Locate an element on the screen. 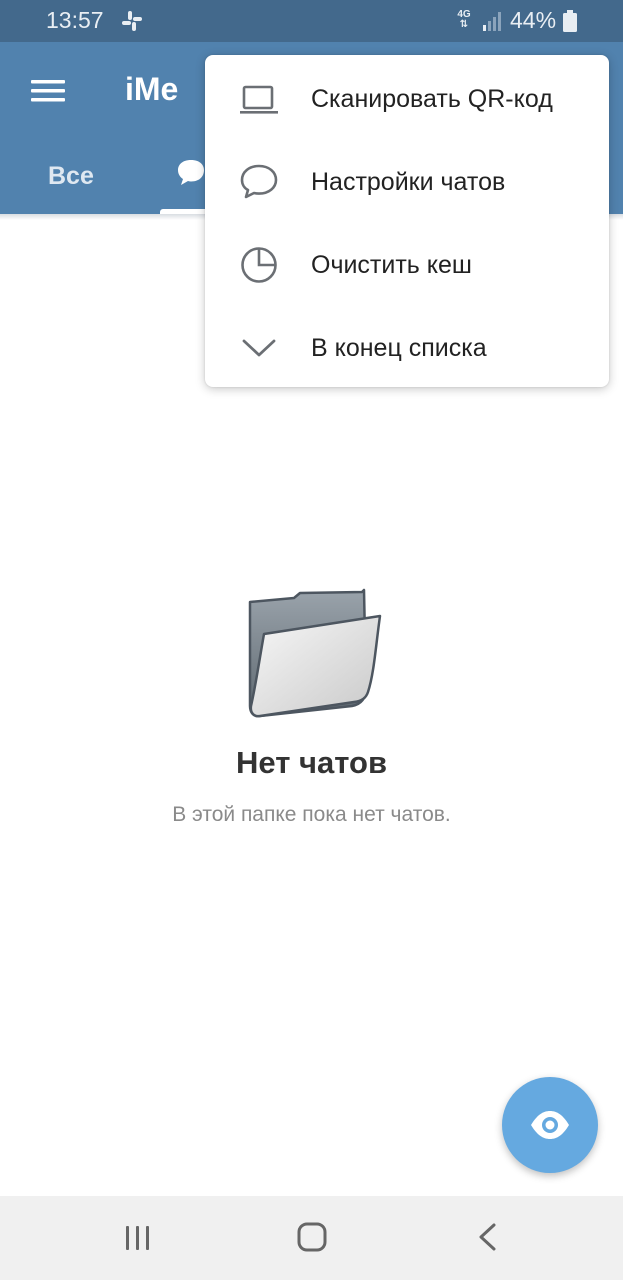 The height and width of the screenshot is (1280, 623). app-title: iMe is located at coordinates (152, 89).